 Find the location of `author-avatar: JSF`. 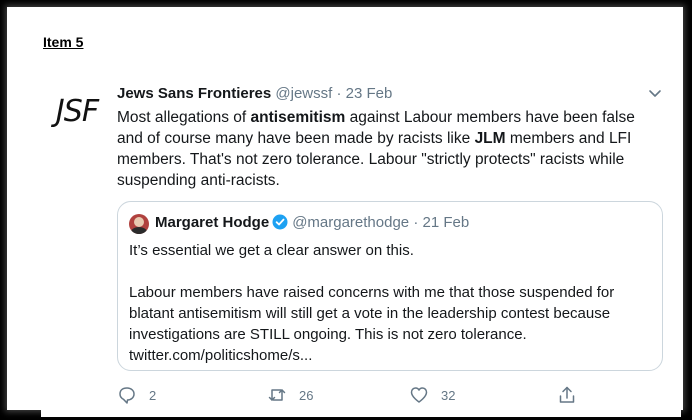

author-avatar: JSF is located at coordinates (77, 111).